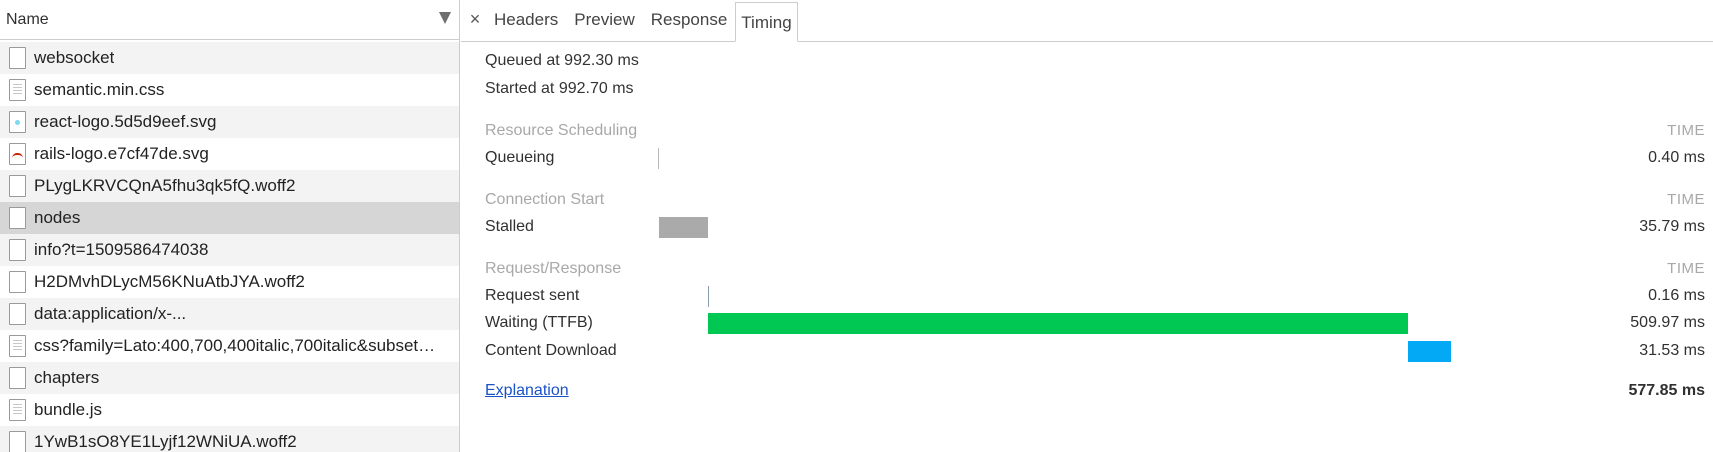 This screenshot has width=1713, height=452. I want to click on tab-headers: Headers, so click(526, 20).